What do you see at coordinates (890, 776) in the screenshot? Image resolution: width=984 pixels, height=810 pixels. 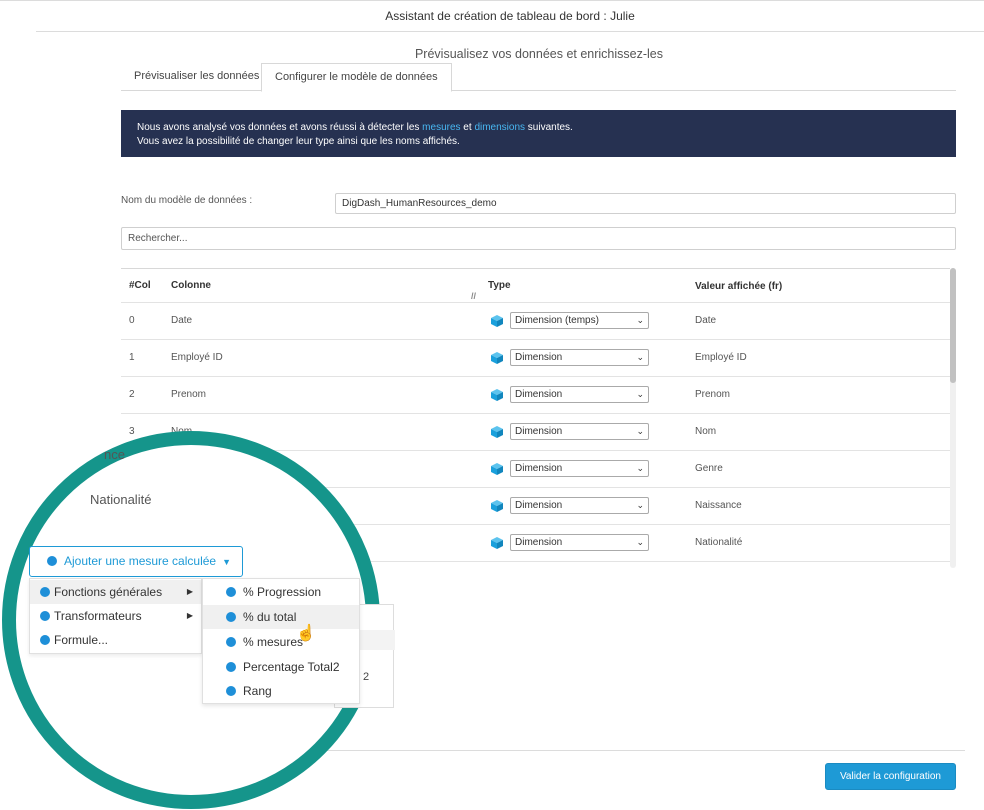 I see `validate-configuration-button: Valider la configuration` at bounding box center [890, 776].